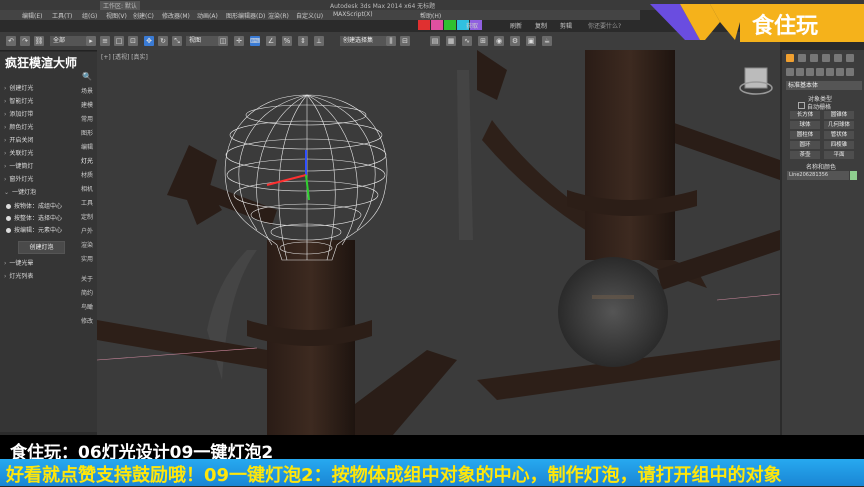  I want to click on object-name-field: Line206281356, so click(818, 175).